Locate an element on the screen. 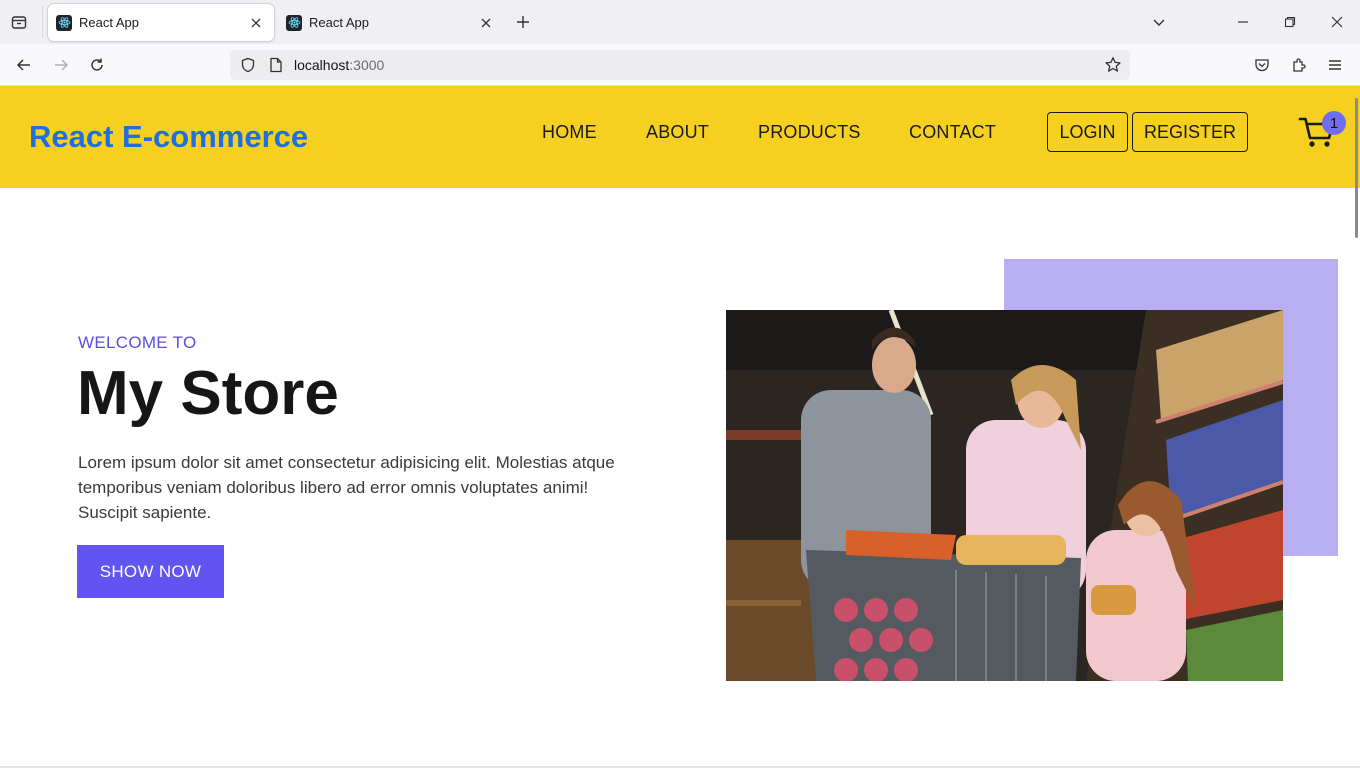 This screenshot has height=768, width=1360. nav-link-home: HOME is located at coordinates (569, 132).